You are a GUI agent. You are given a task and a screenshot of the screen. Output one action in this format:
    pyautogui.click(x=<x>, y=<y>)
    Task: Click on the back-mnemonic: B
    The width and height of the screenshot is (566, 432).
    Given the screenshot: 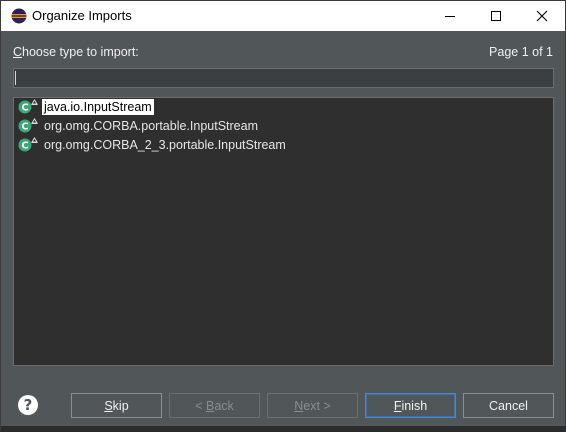 What is the action you would take?
    pyautogui.click(x=210, y=405)
    